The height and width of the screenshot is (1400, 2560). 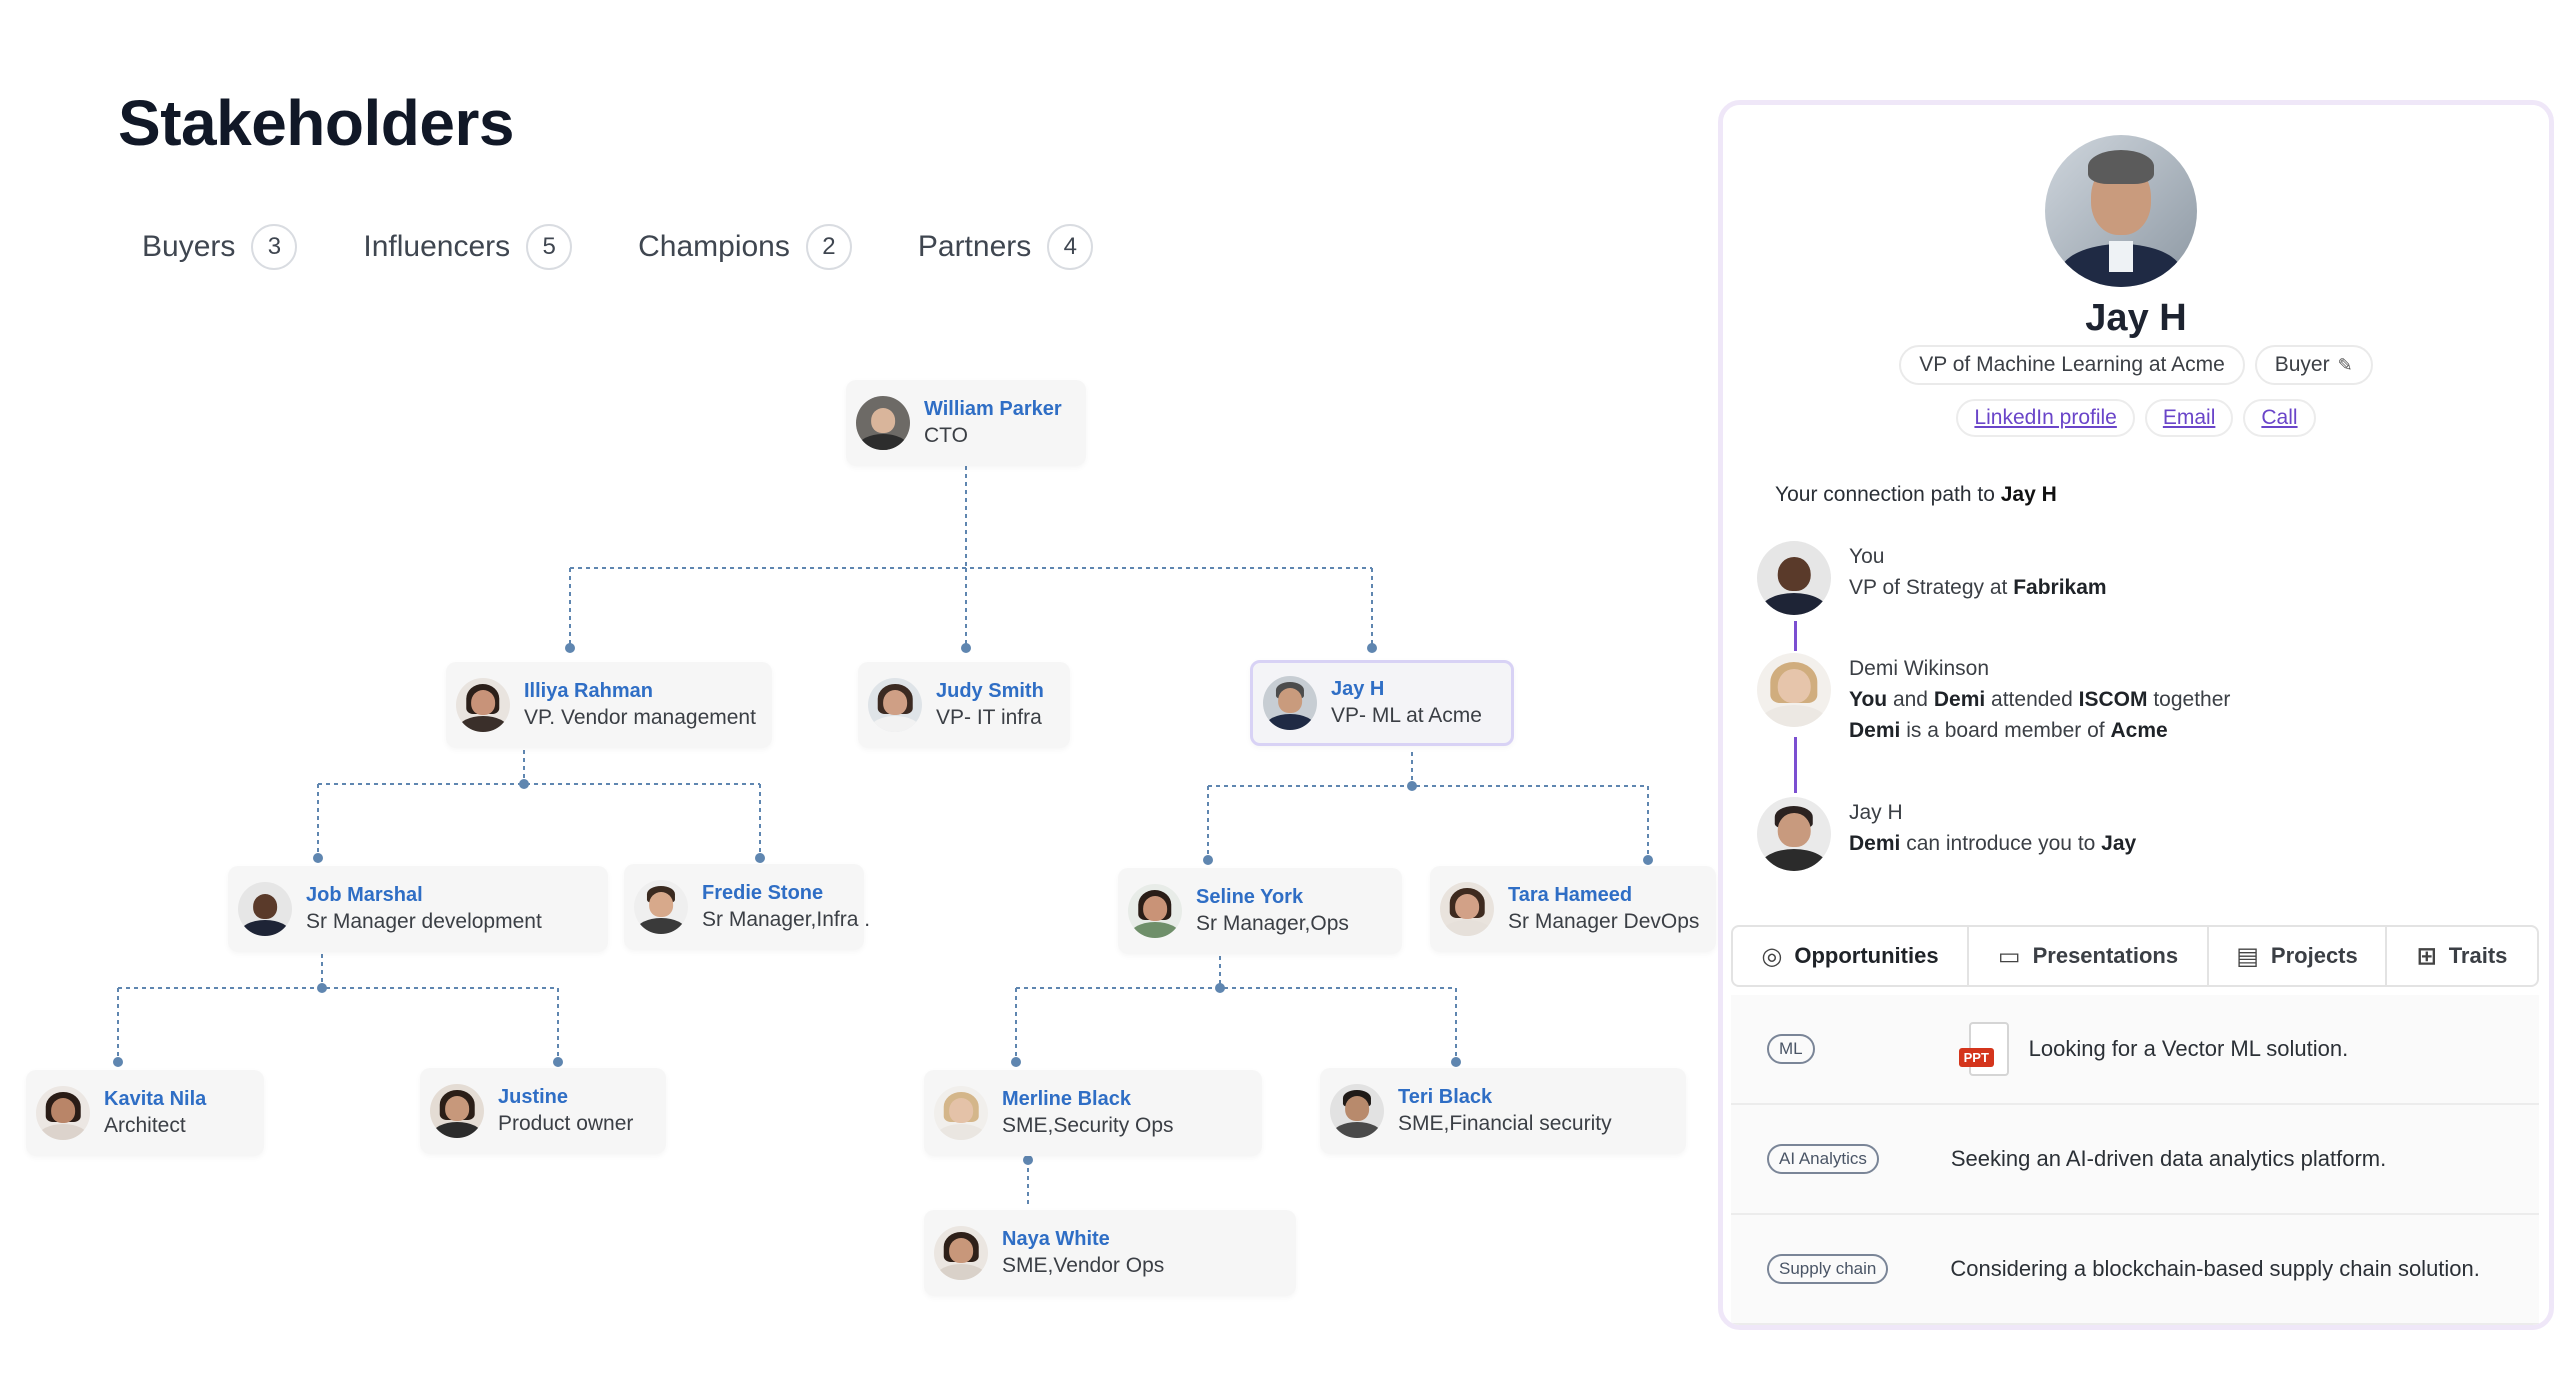 What do you see at coordinates (640, 717) in the screenshot?
I see `node-role: VP. Vendor management` at bounding box center [640, 717].